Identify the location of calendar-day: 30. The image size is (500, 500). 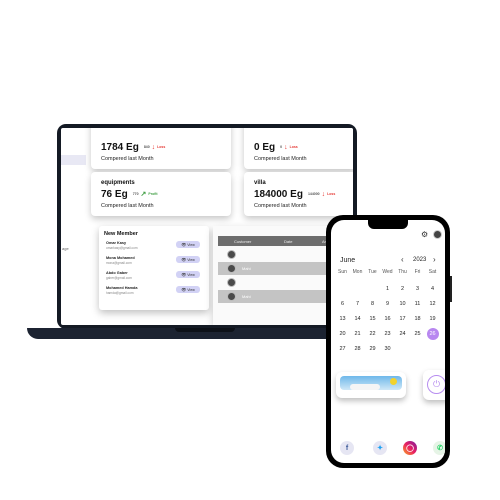
(387, 348).